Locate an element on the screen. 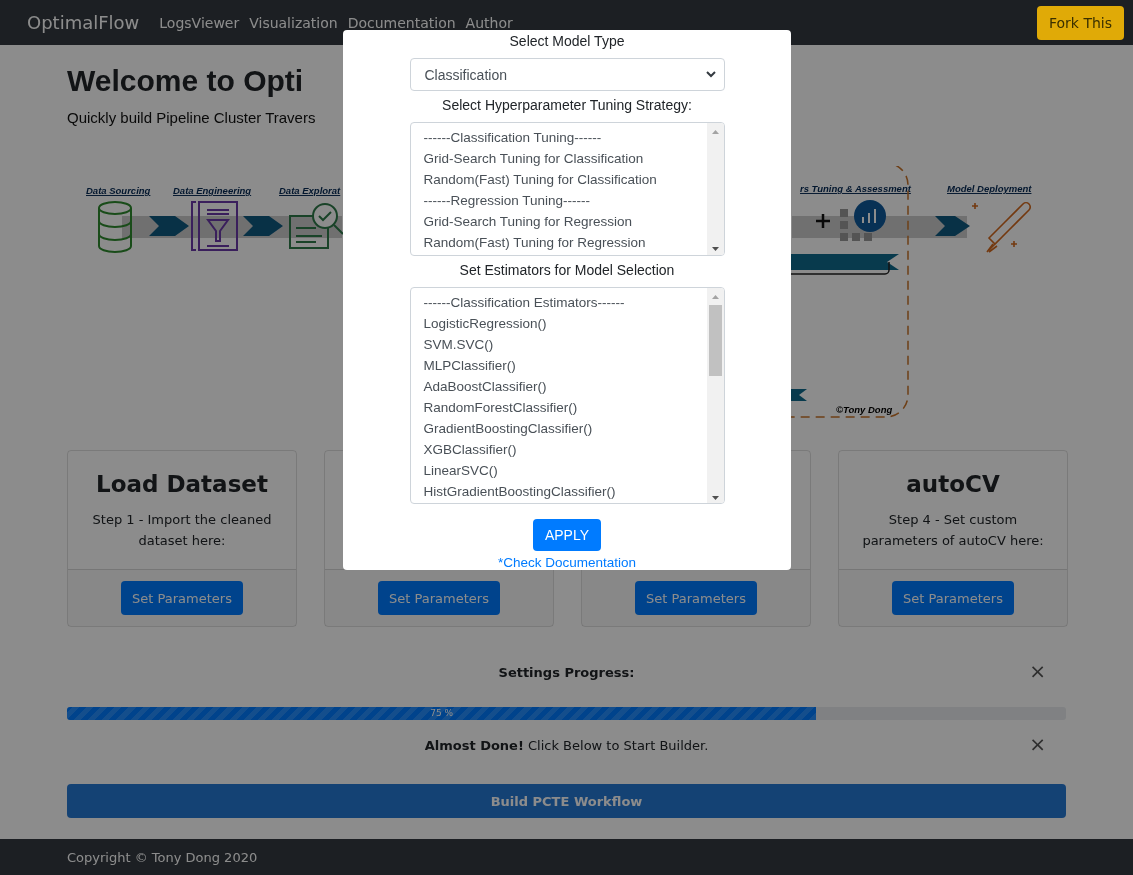 This screenshot has width=1133, height=875. list-option: LogisticRegression() is located at coordinates (565, 324).